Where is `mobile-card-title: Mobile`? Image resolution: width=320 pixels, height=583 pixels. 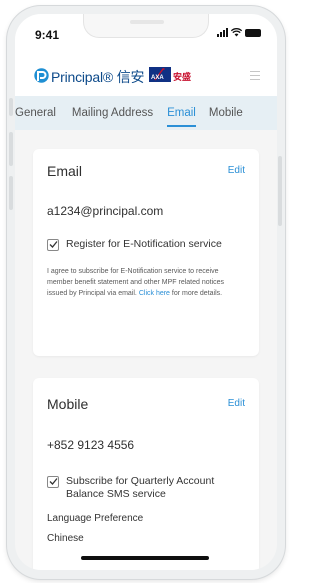
mobile-card-title: Mobile is located at coordinates (68, 404).